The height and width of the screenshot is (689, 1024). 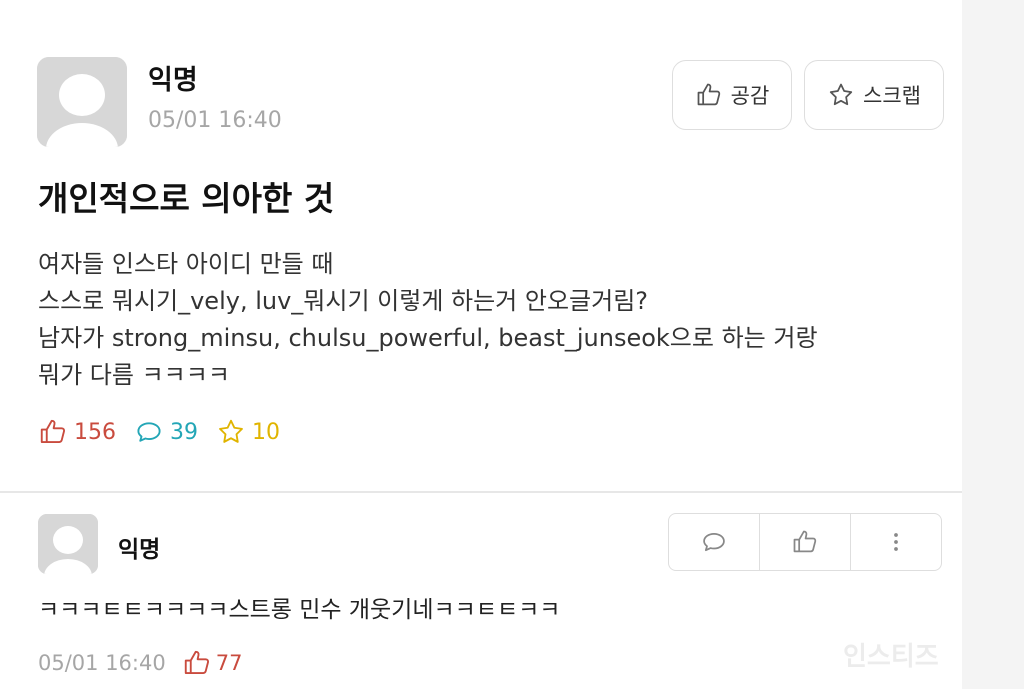 I want to click on author-avatar, so click(x=82, y=102).